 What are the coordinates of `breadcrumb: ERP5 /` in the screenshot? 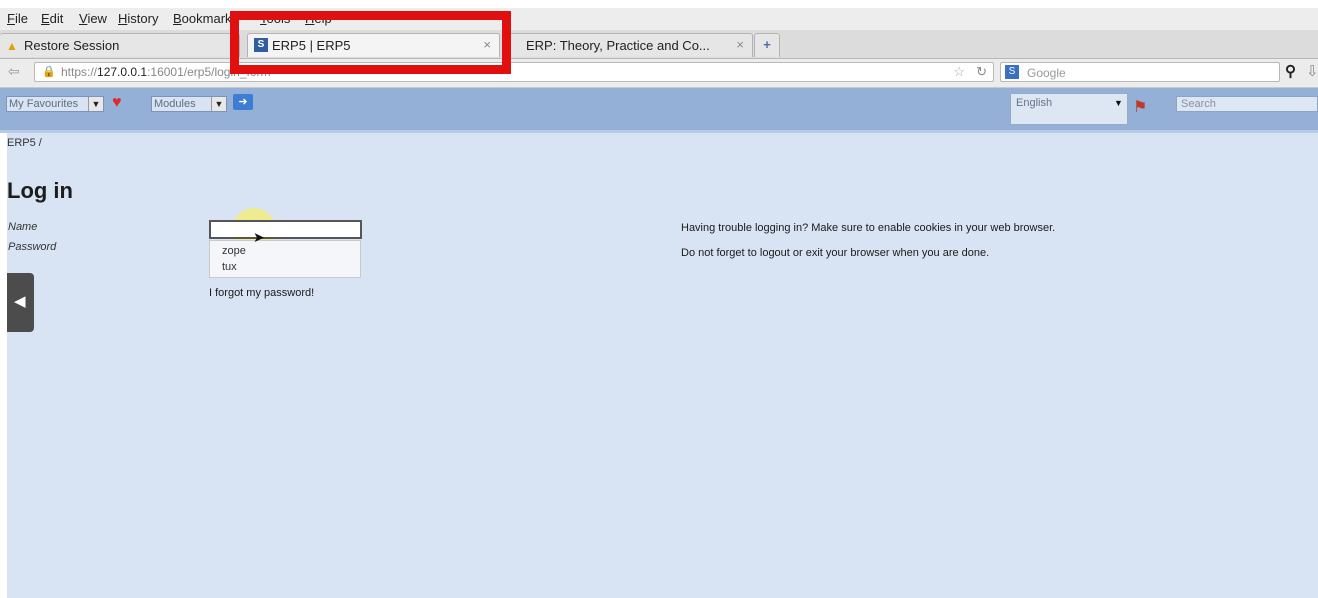 It's located at (24, 143).